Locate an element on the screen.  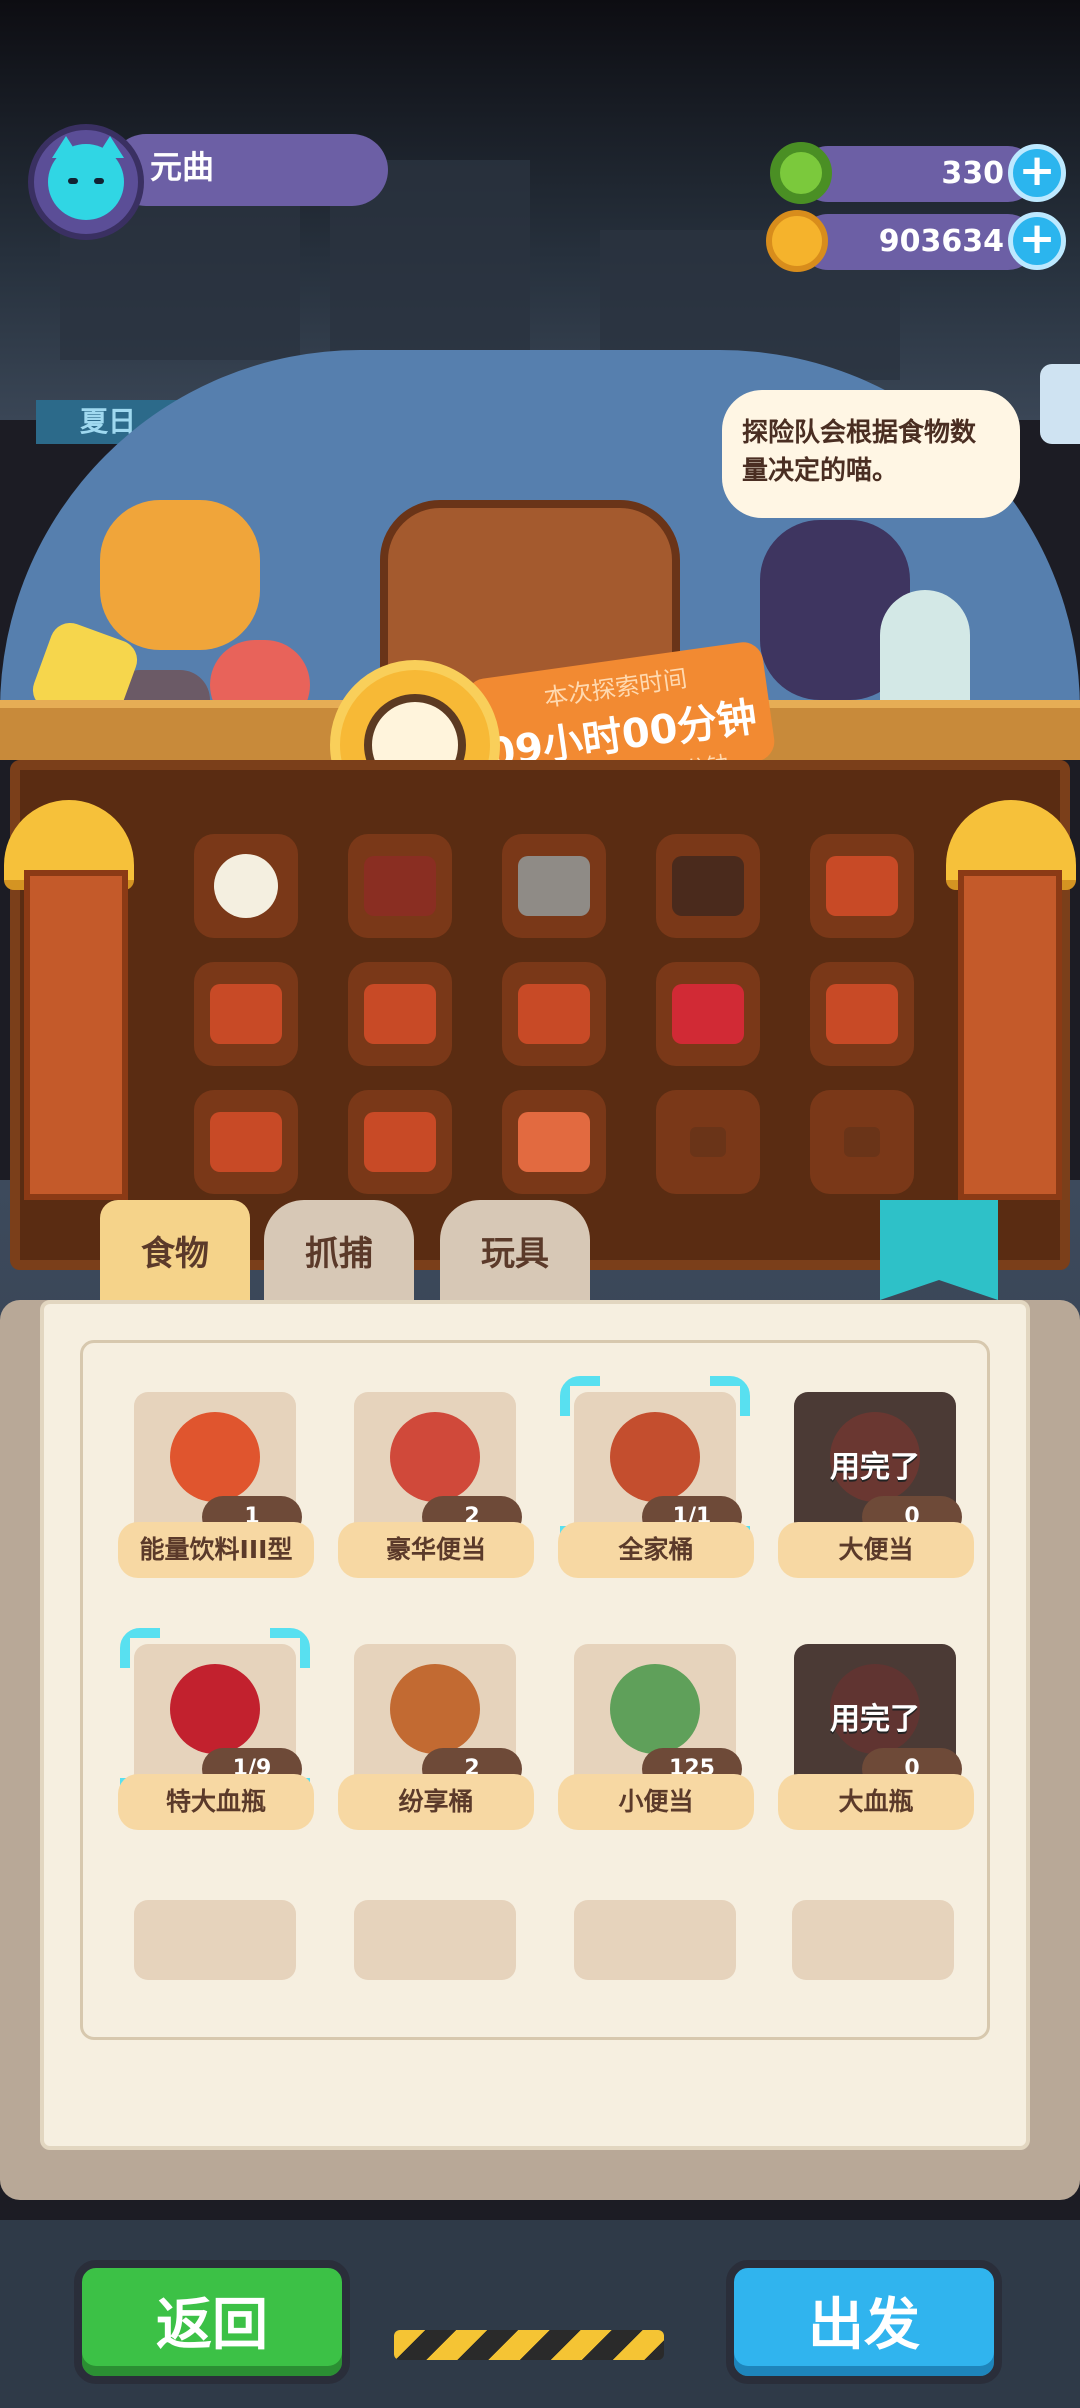
category-tabs: 食物 抓捕 玩具 is located at coordinates (540, 1250).